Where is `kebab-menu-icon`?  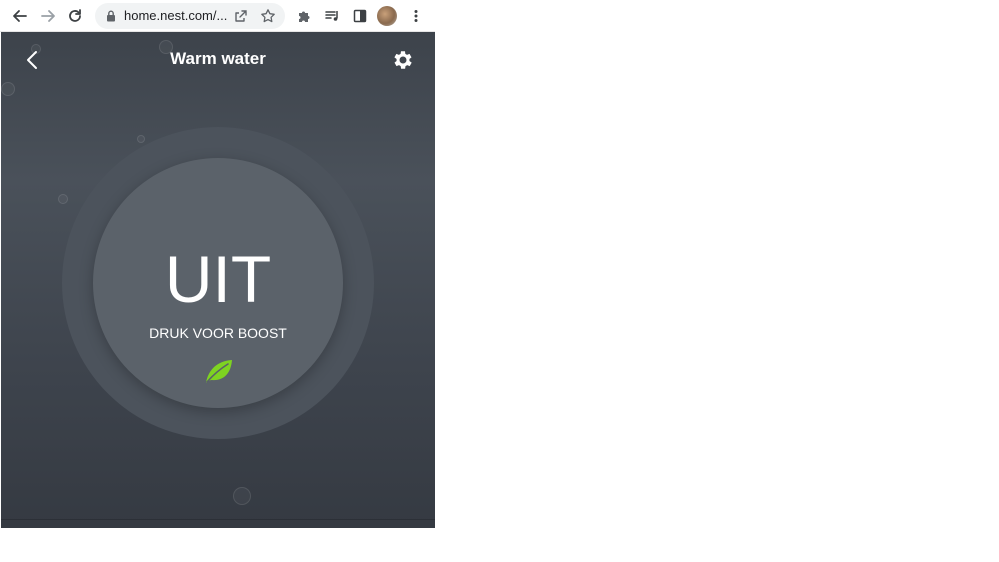 kebab-menu-icon is located at coordinates (416, 16).